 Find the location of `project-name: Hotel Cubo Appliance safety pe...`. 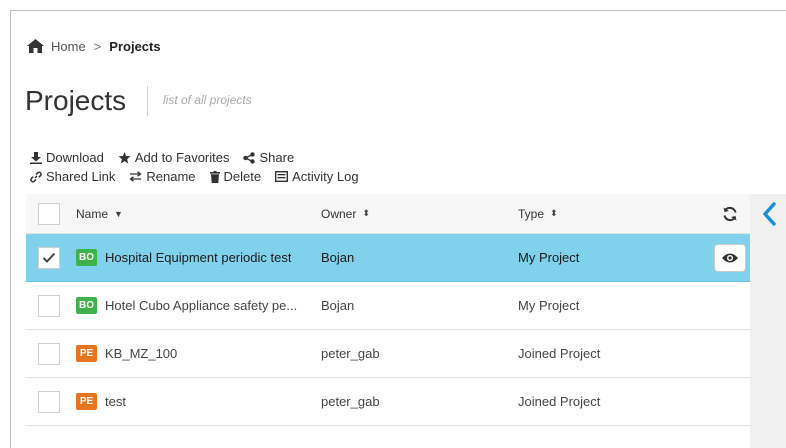

project-name: Hotel Cubo Appliance safety pe... is located at coordinates (201, 305).